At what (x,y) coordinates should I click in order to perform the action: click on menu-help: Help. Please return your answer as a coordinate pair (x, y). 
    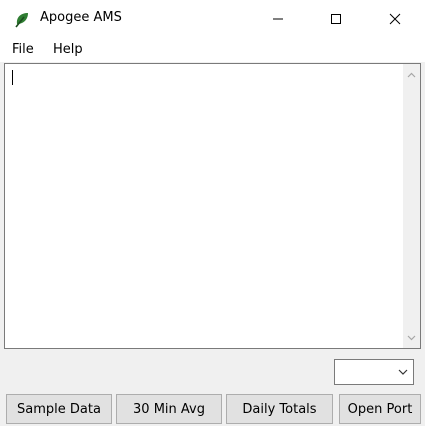
    Looking at the image, I should click on (68, 49).